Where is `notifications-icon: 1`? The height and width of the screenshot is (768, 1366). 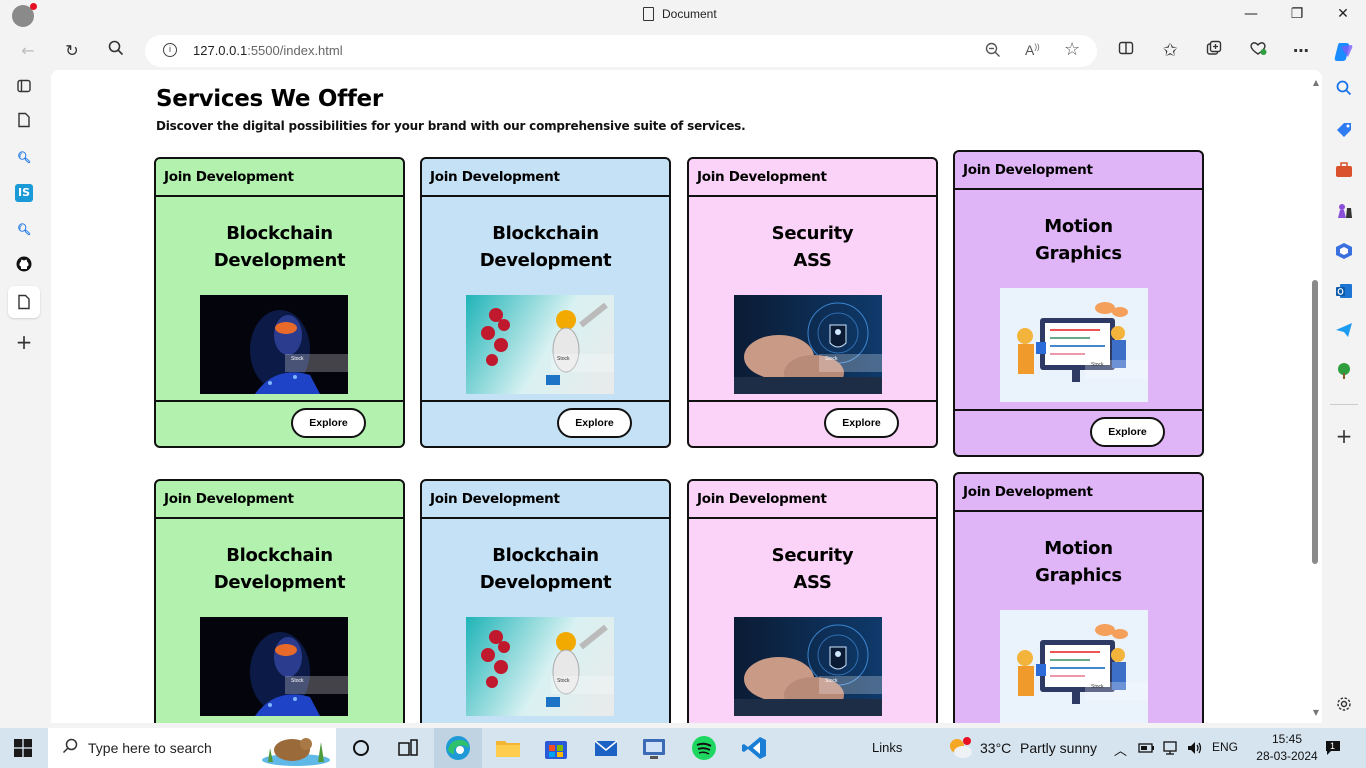
notifications-icon: 1 is located at coordinates (1334, 750).